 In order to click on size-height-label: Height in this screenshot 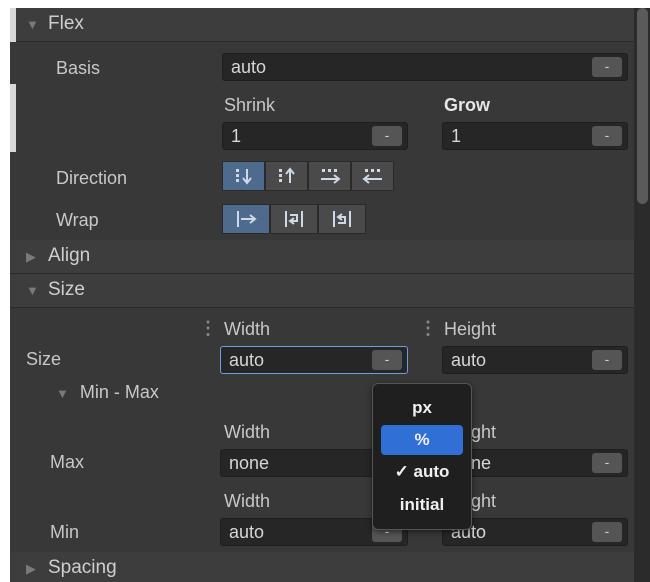, I will do `click(470, 329)`.